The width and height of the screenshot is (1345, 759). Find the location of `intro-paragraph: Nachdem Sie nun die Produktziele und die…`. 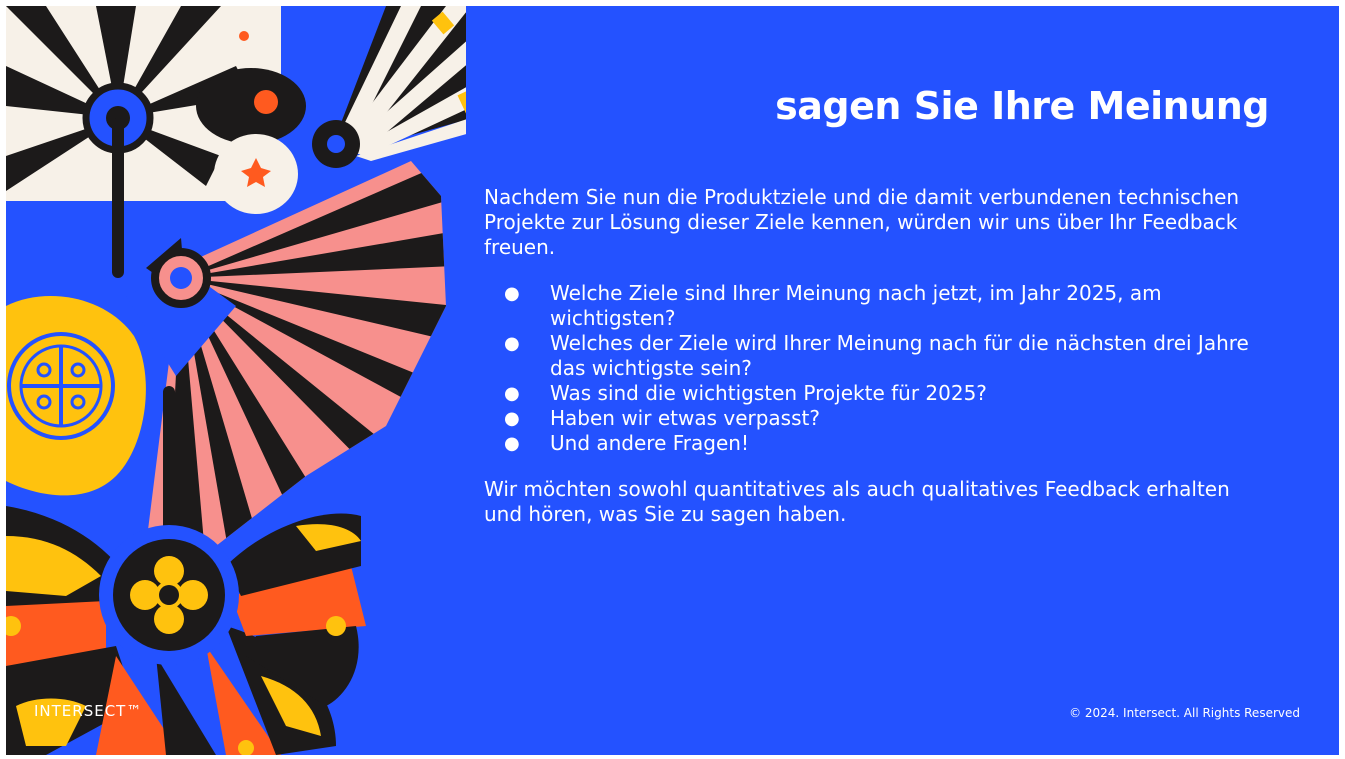

intro-paragraph: Nachdem Sie nun die Produktziele und die… is located at coordinates (862, 222).